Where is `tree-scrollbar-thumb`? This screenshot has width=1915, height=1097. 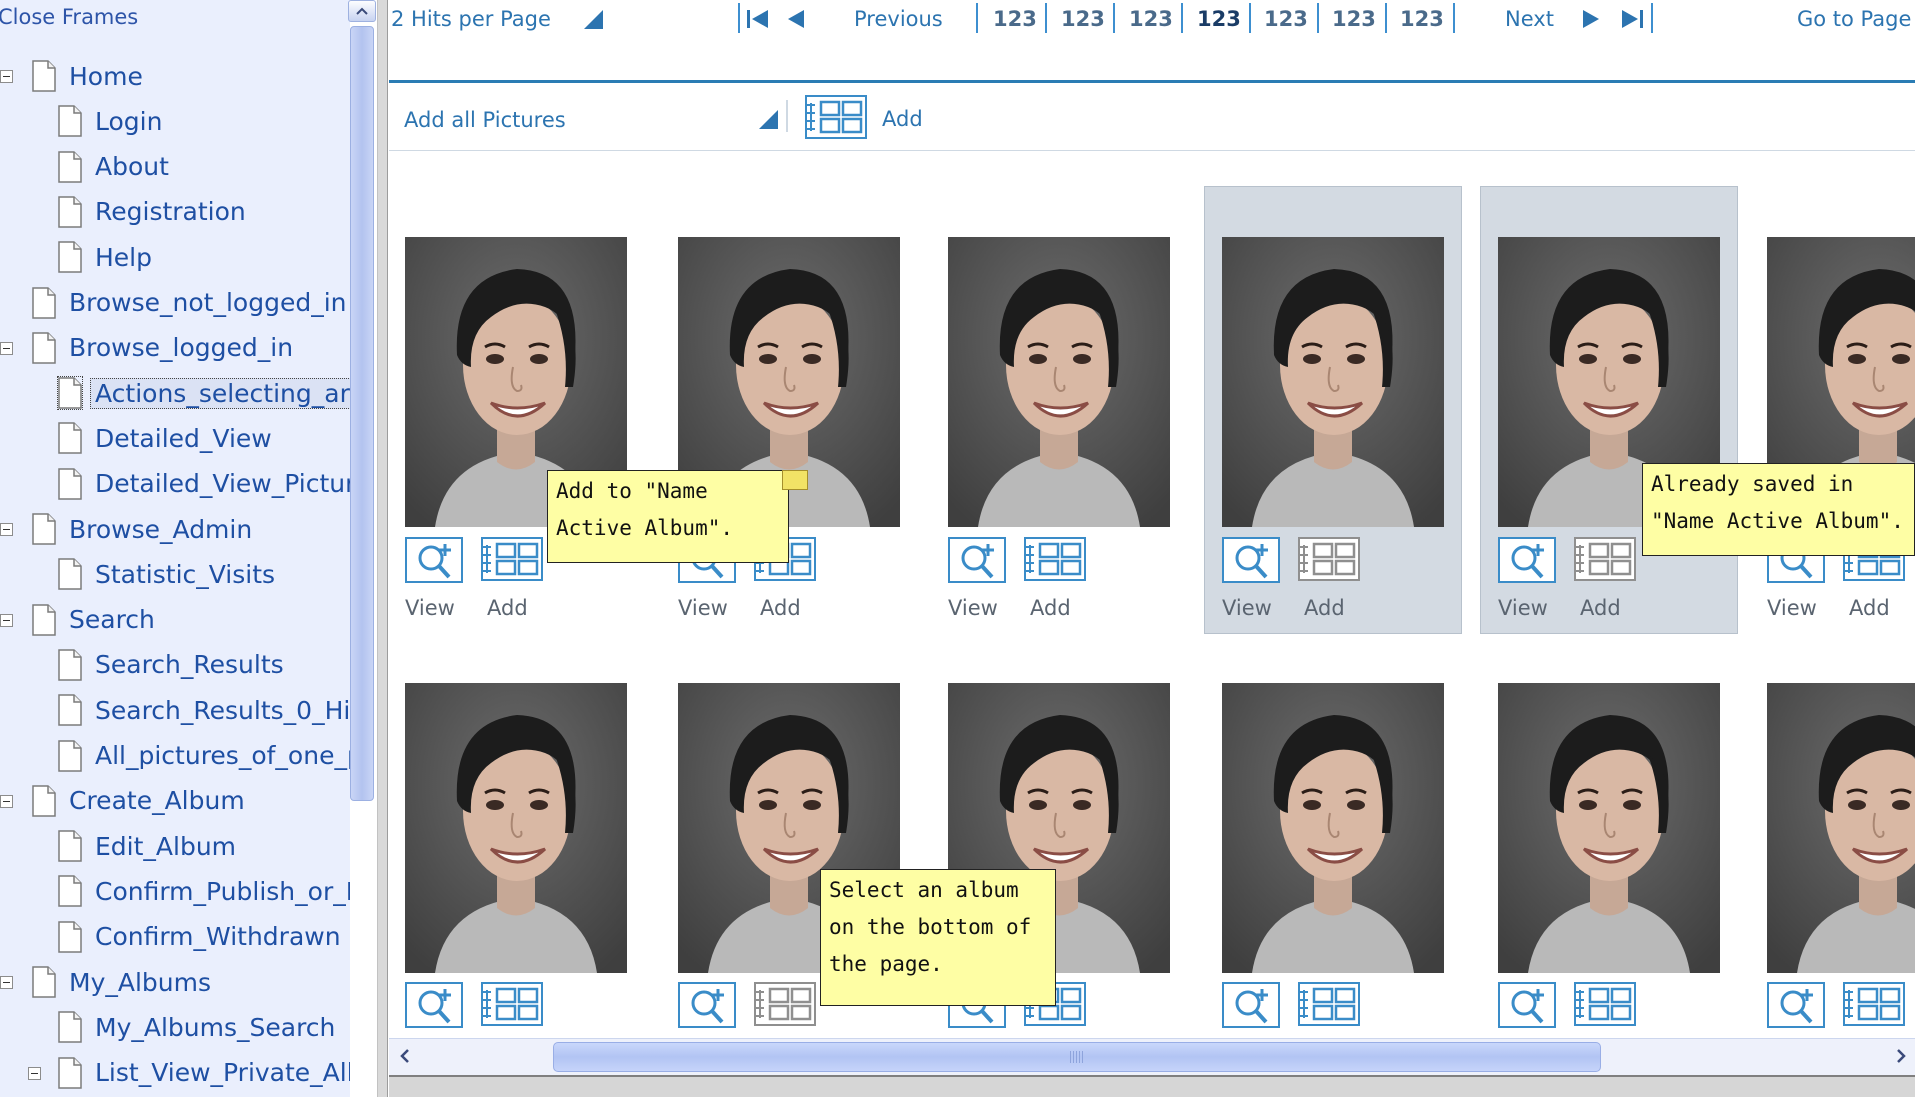 tree-scrollbar-thumb is located at coordinates (362, 413).